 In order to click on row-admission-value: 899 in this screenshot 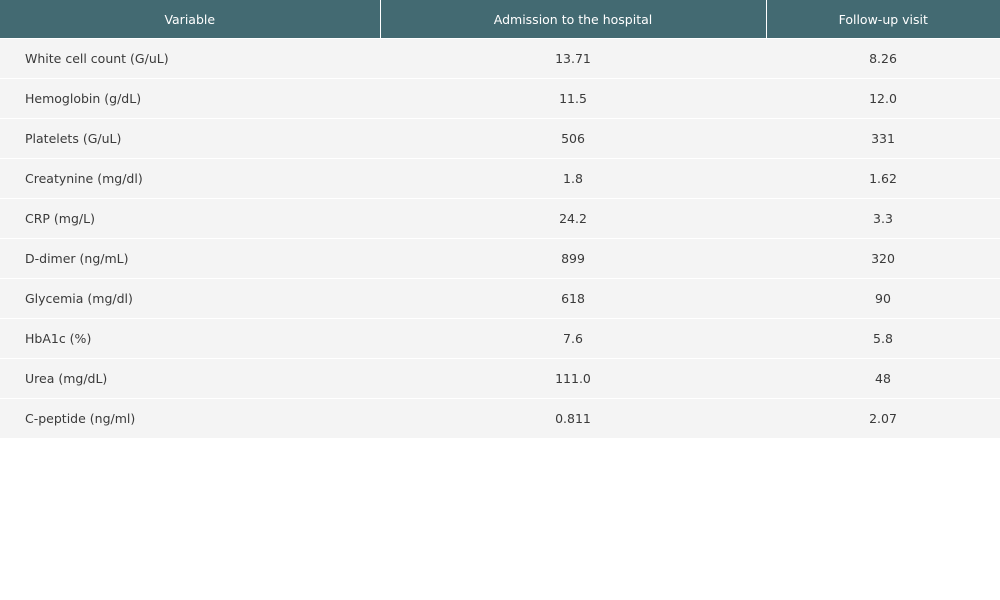, I will do `click(573, 258)`.